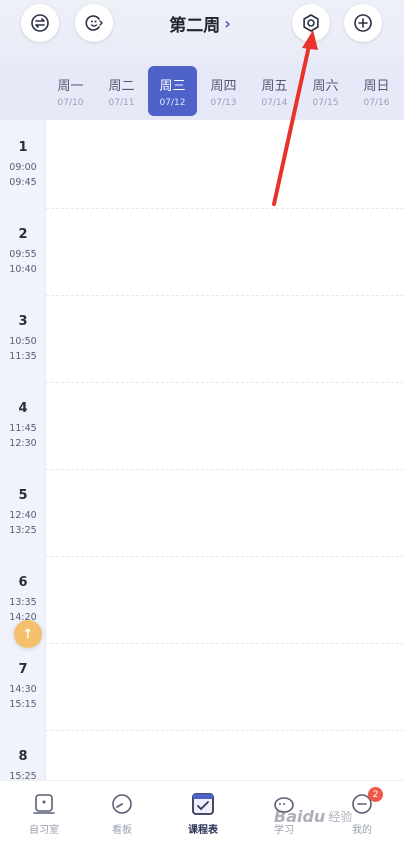 The height and width of the screenshot is (849, 404). Describe the element at coordinates (325, 86) in the screenshot. I see `day-name: 周六` at that location.